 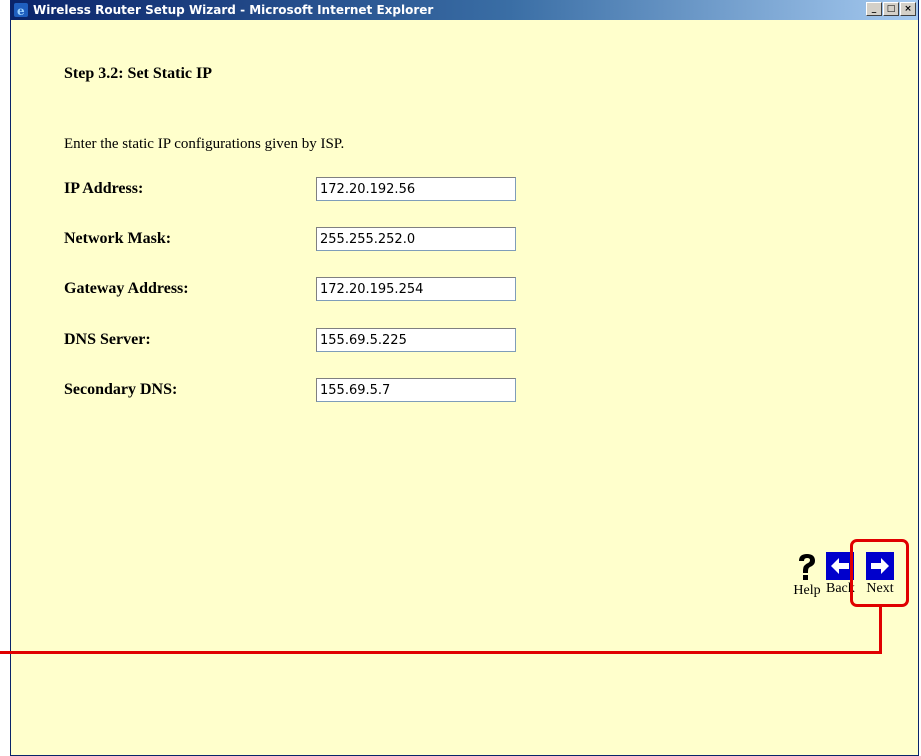 I want to click on secondary-dns-label: Secondary DNS:, so click(x=121, y=389).